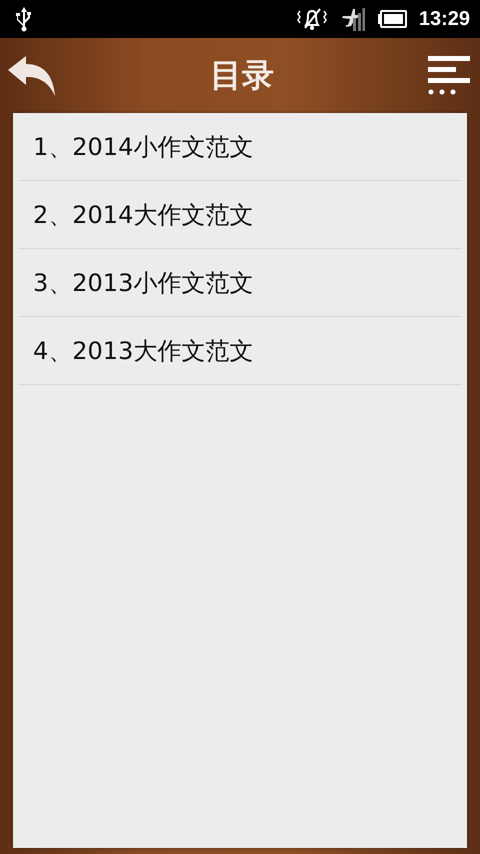 The height and width of the screenshot is (854, 480). What do you see at coordinates (449, 76) in the screenshot?
I see `menu-icon` at bounding box center [449, 76].